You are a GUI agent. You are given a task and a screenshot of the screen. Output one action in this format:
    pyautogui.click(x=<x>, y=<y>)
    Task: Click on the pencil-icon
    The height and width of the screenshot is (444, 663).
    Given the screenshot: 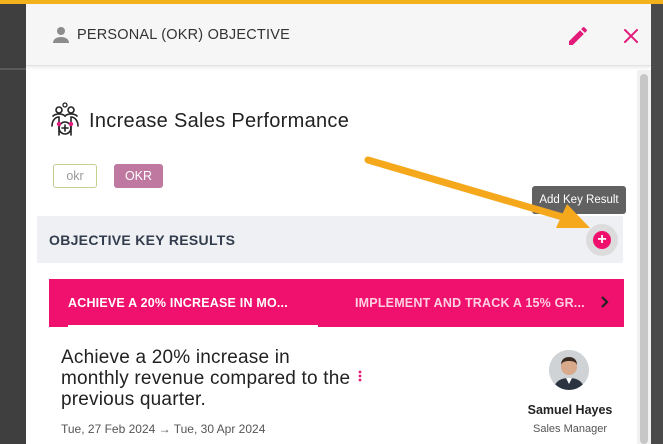 What is the action you would take?
    pyautogui.click(x=578, y=39)
    